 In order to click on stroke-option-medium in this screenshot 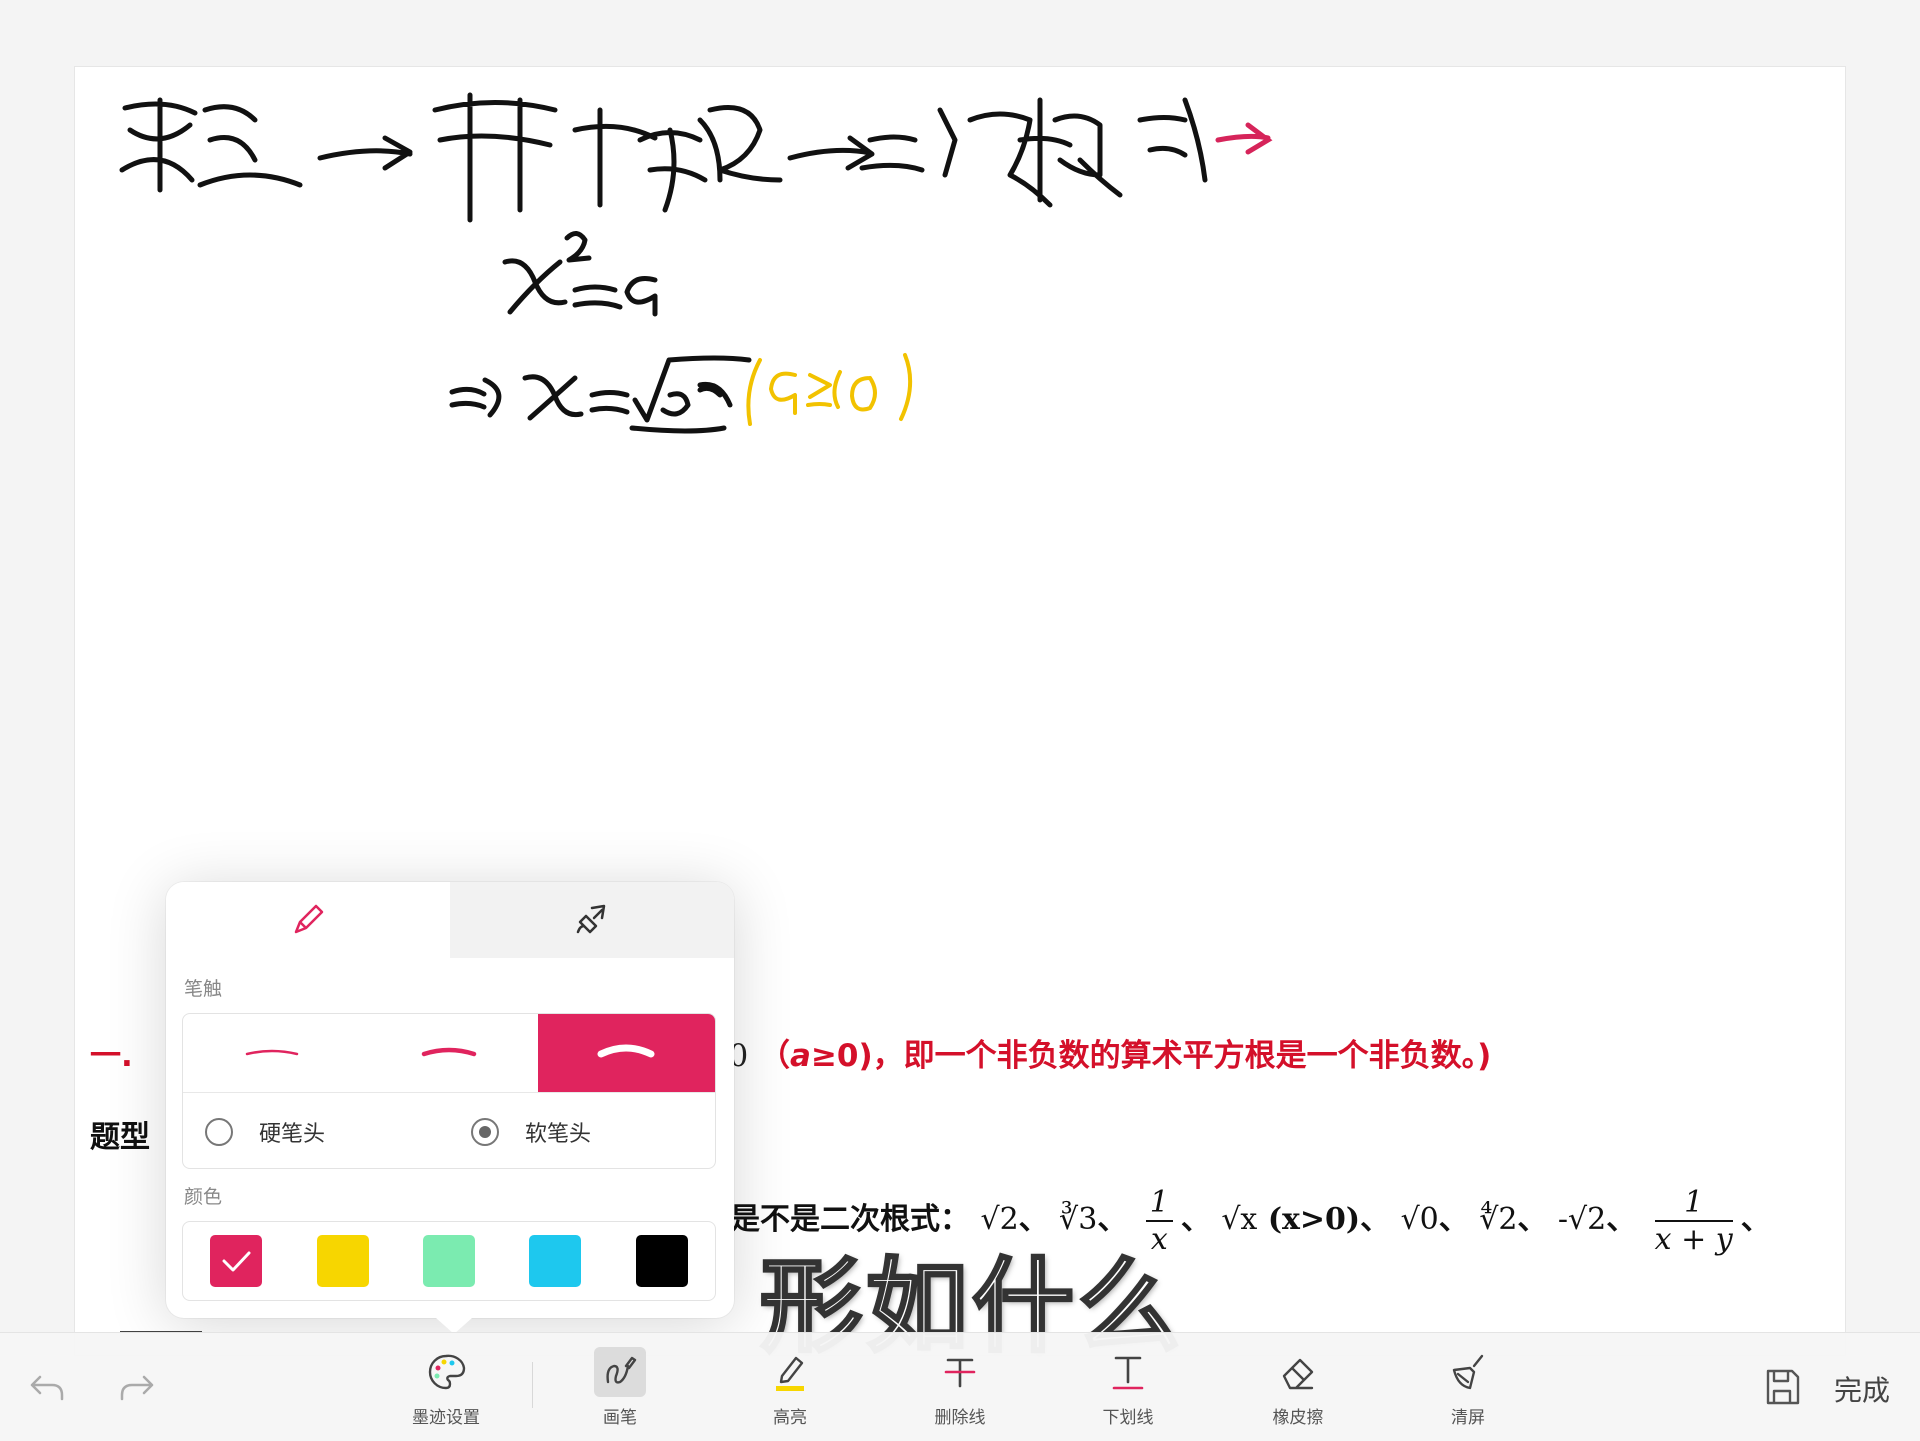, I will do `click(448, 1053)`.